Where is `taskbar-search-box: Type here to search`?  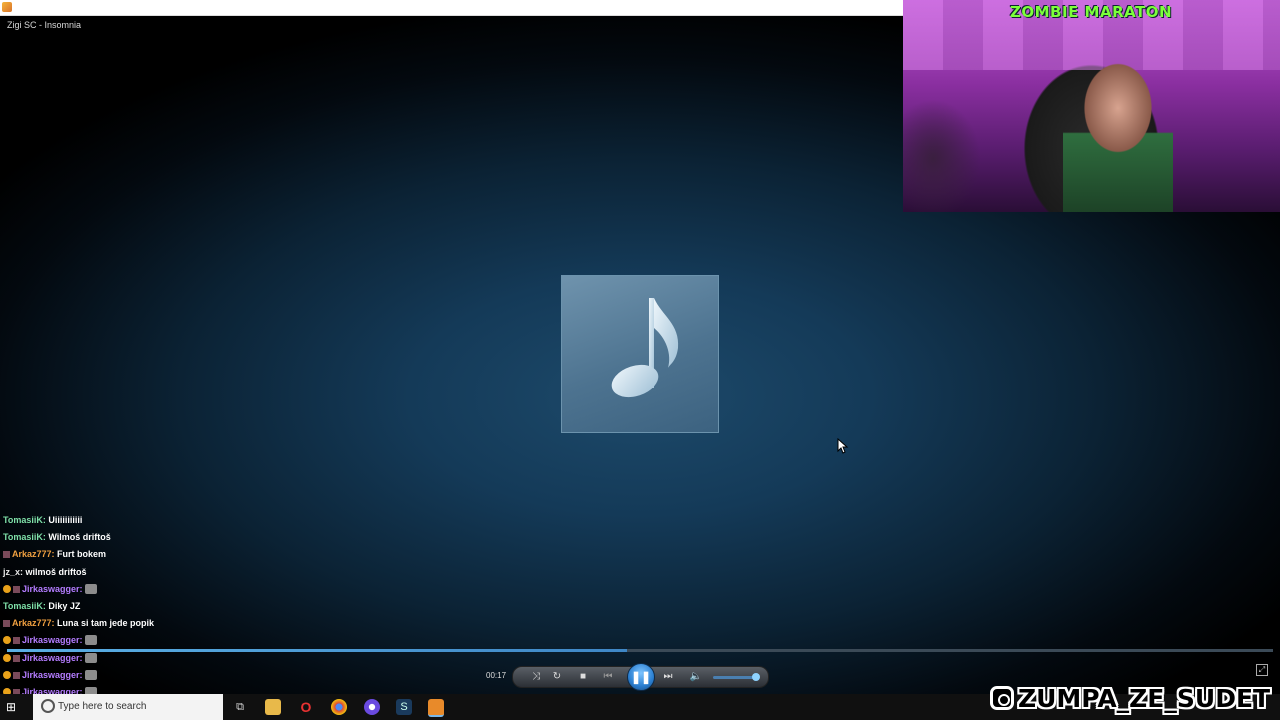 taskbar-search-box: Type here to search is located at coordinates (128, 707).